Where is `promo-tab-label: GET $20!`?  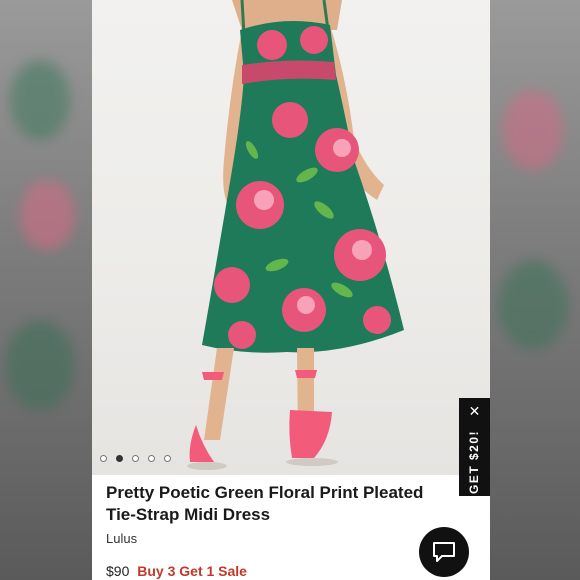 promo-tab-label: GET $20! is located at coordinates (474, 462).